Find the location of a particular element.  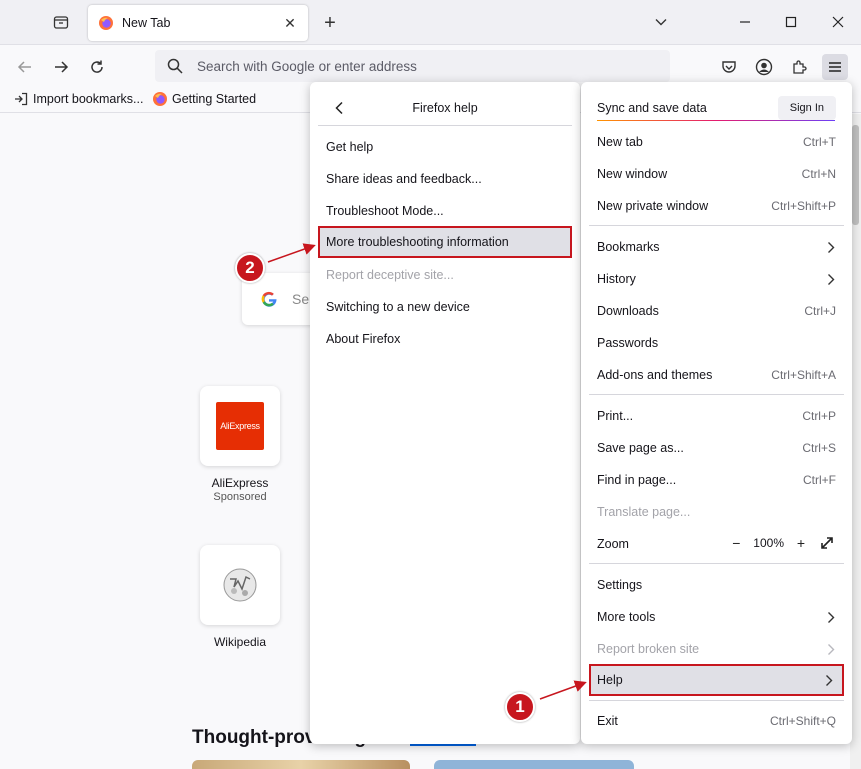

menu-item-shortcut: Ctrl+Shift+P is located at coordinates (803, 206).